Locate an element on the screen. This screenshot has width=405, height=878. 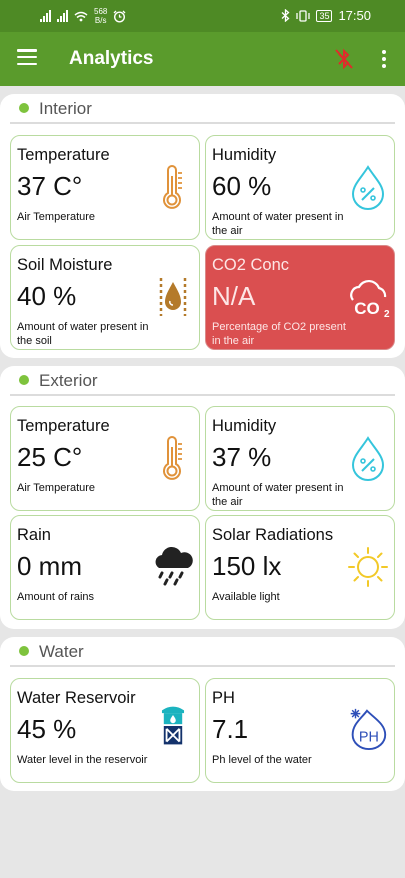
card-value: 0 mm is located at coordinates (49, 566).